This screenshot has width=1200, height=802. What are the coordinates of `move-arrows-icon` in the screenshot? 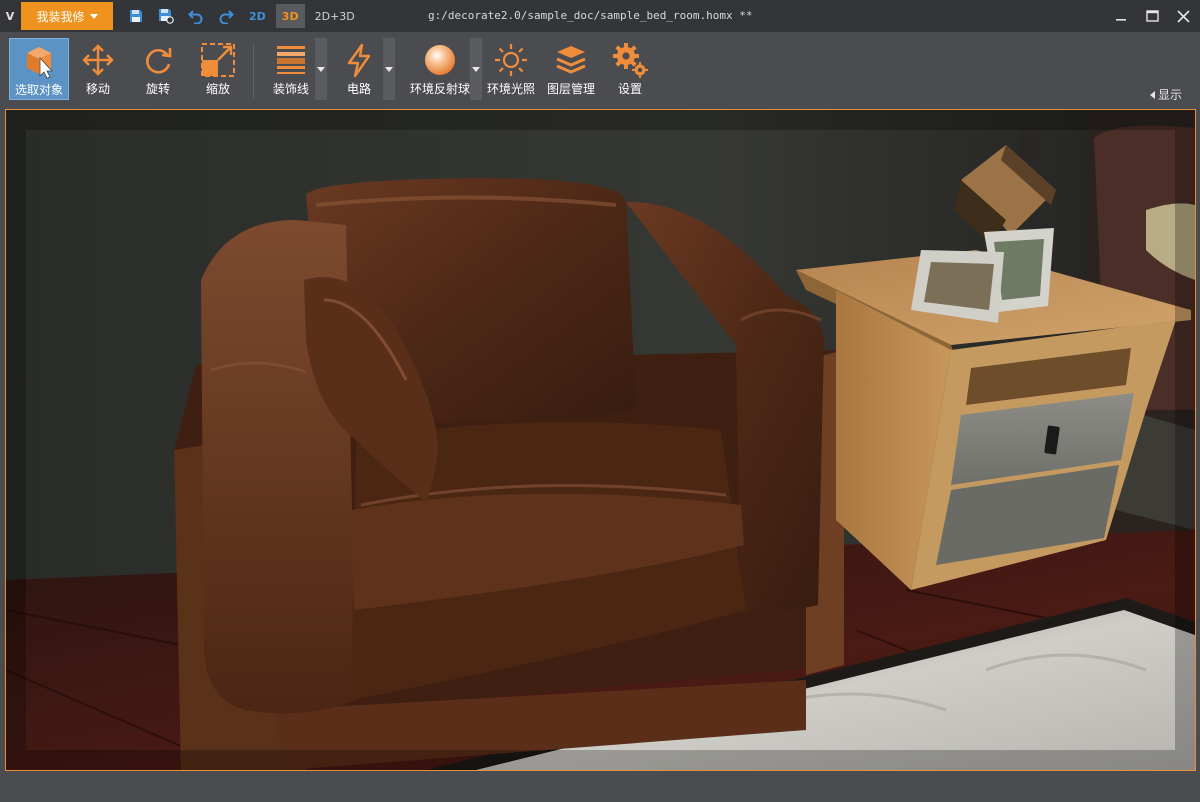 It's located at (98, 60).